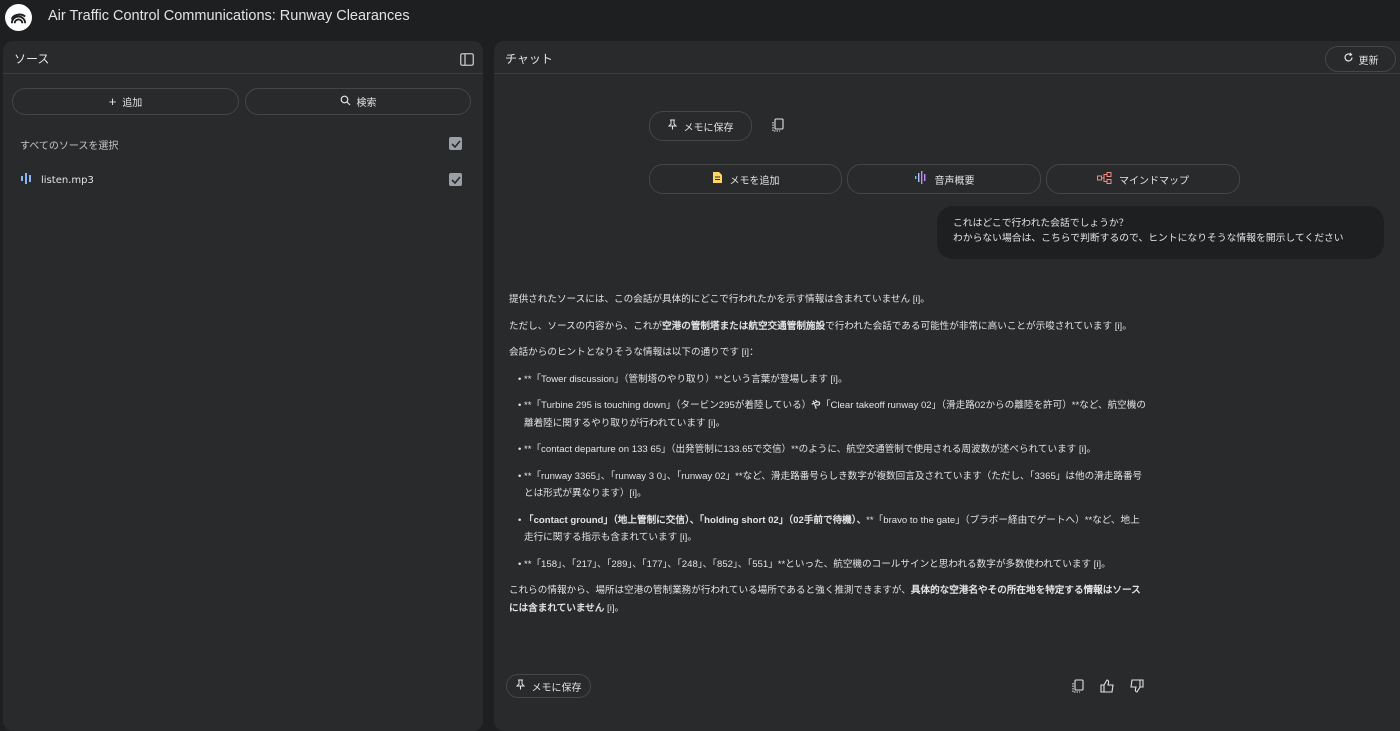 The image size is (1400, 731). I want to click on note-icon, so click(717, 179).